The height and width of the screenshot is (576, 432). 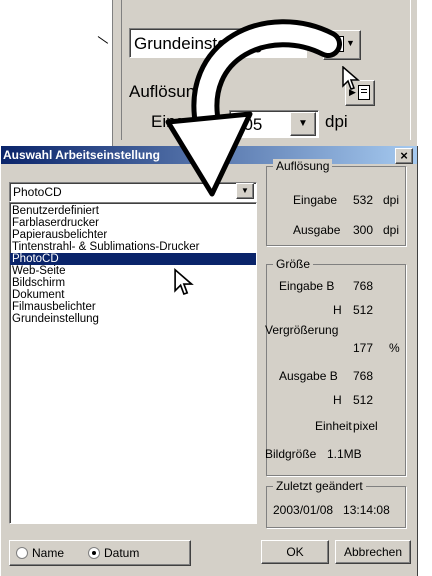 What do you see at coordinates (291, 454) in the screenshot?
I see `filesize-label: Bildgröße` at bounding box center [291, 454].